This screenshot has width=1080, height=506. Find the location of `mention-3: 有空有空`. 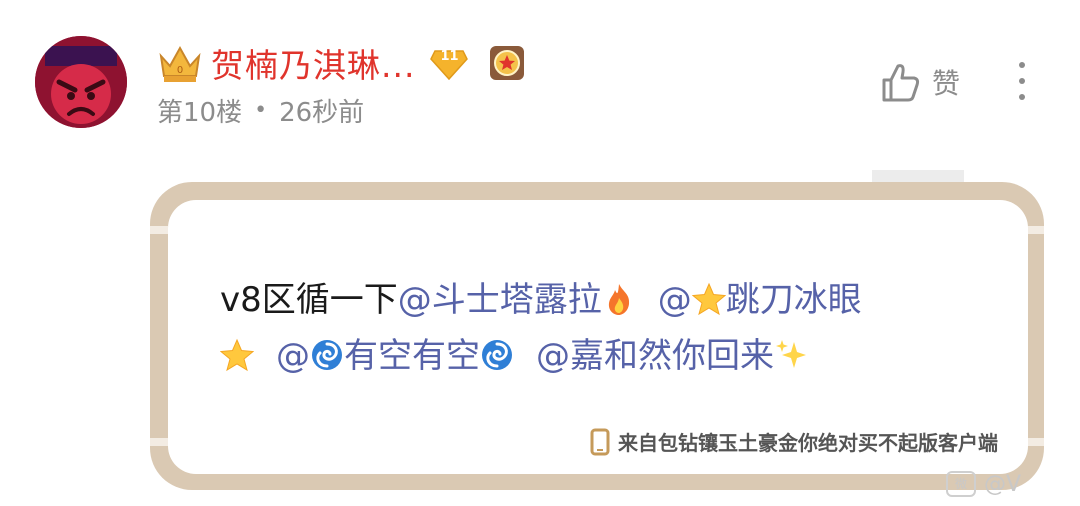

mention-3: 有空有空 is located at coordinates (412, 356).